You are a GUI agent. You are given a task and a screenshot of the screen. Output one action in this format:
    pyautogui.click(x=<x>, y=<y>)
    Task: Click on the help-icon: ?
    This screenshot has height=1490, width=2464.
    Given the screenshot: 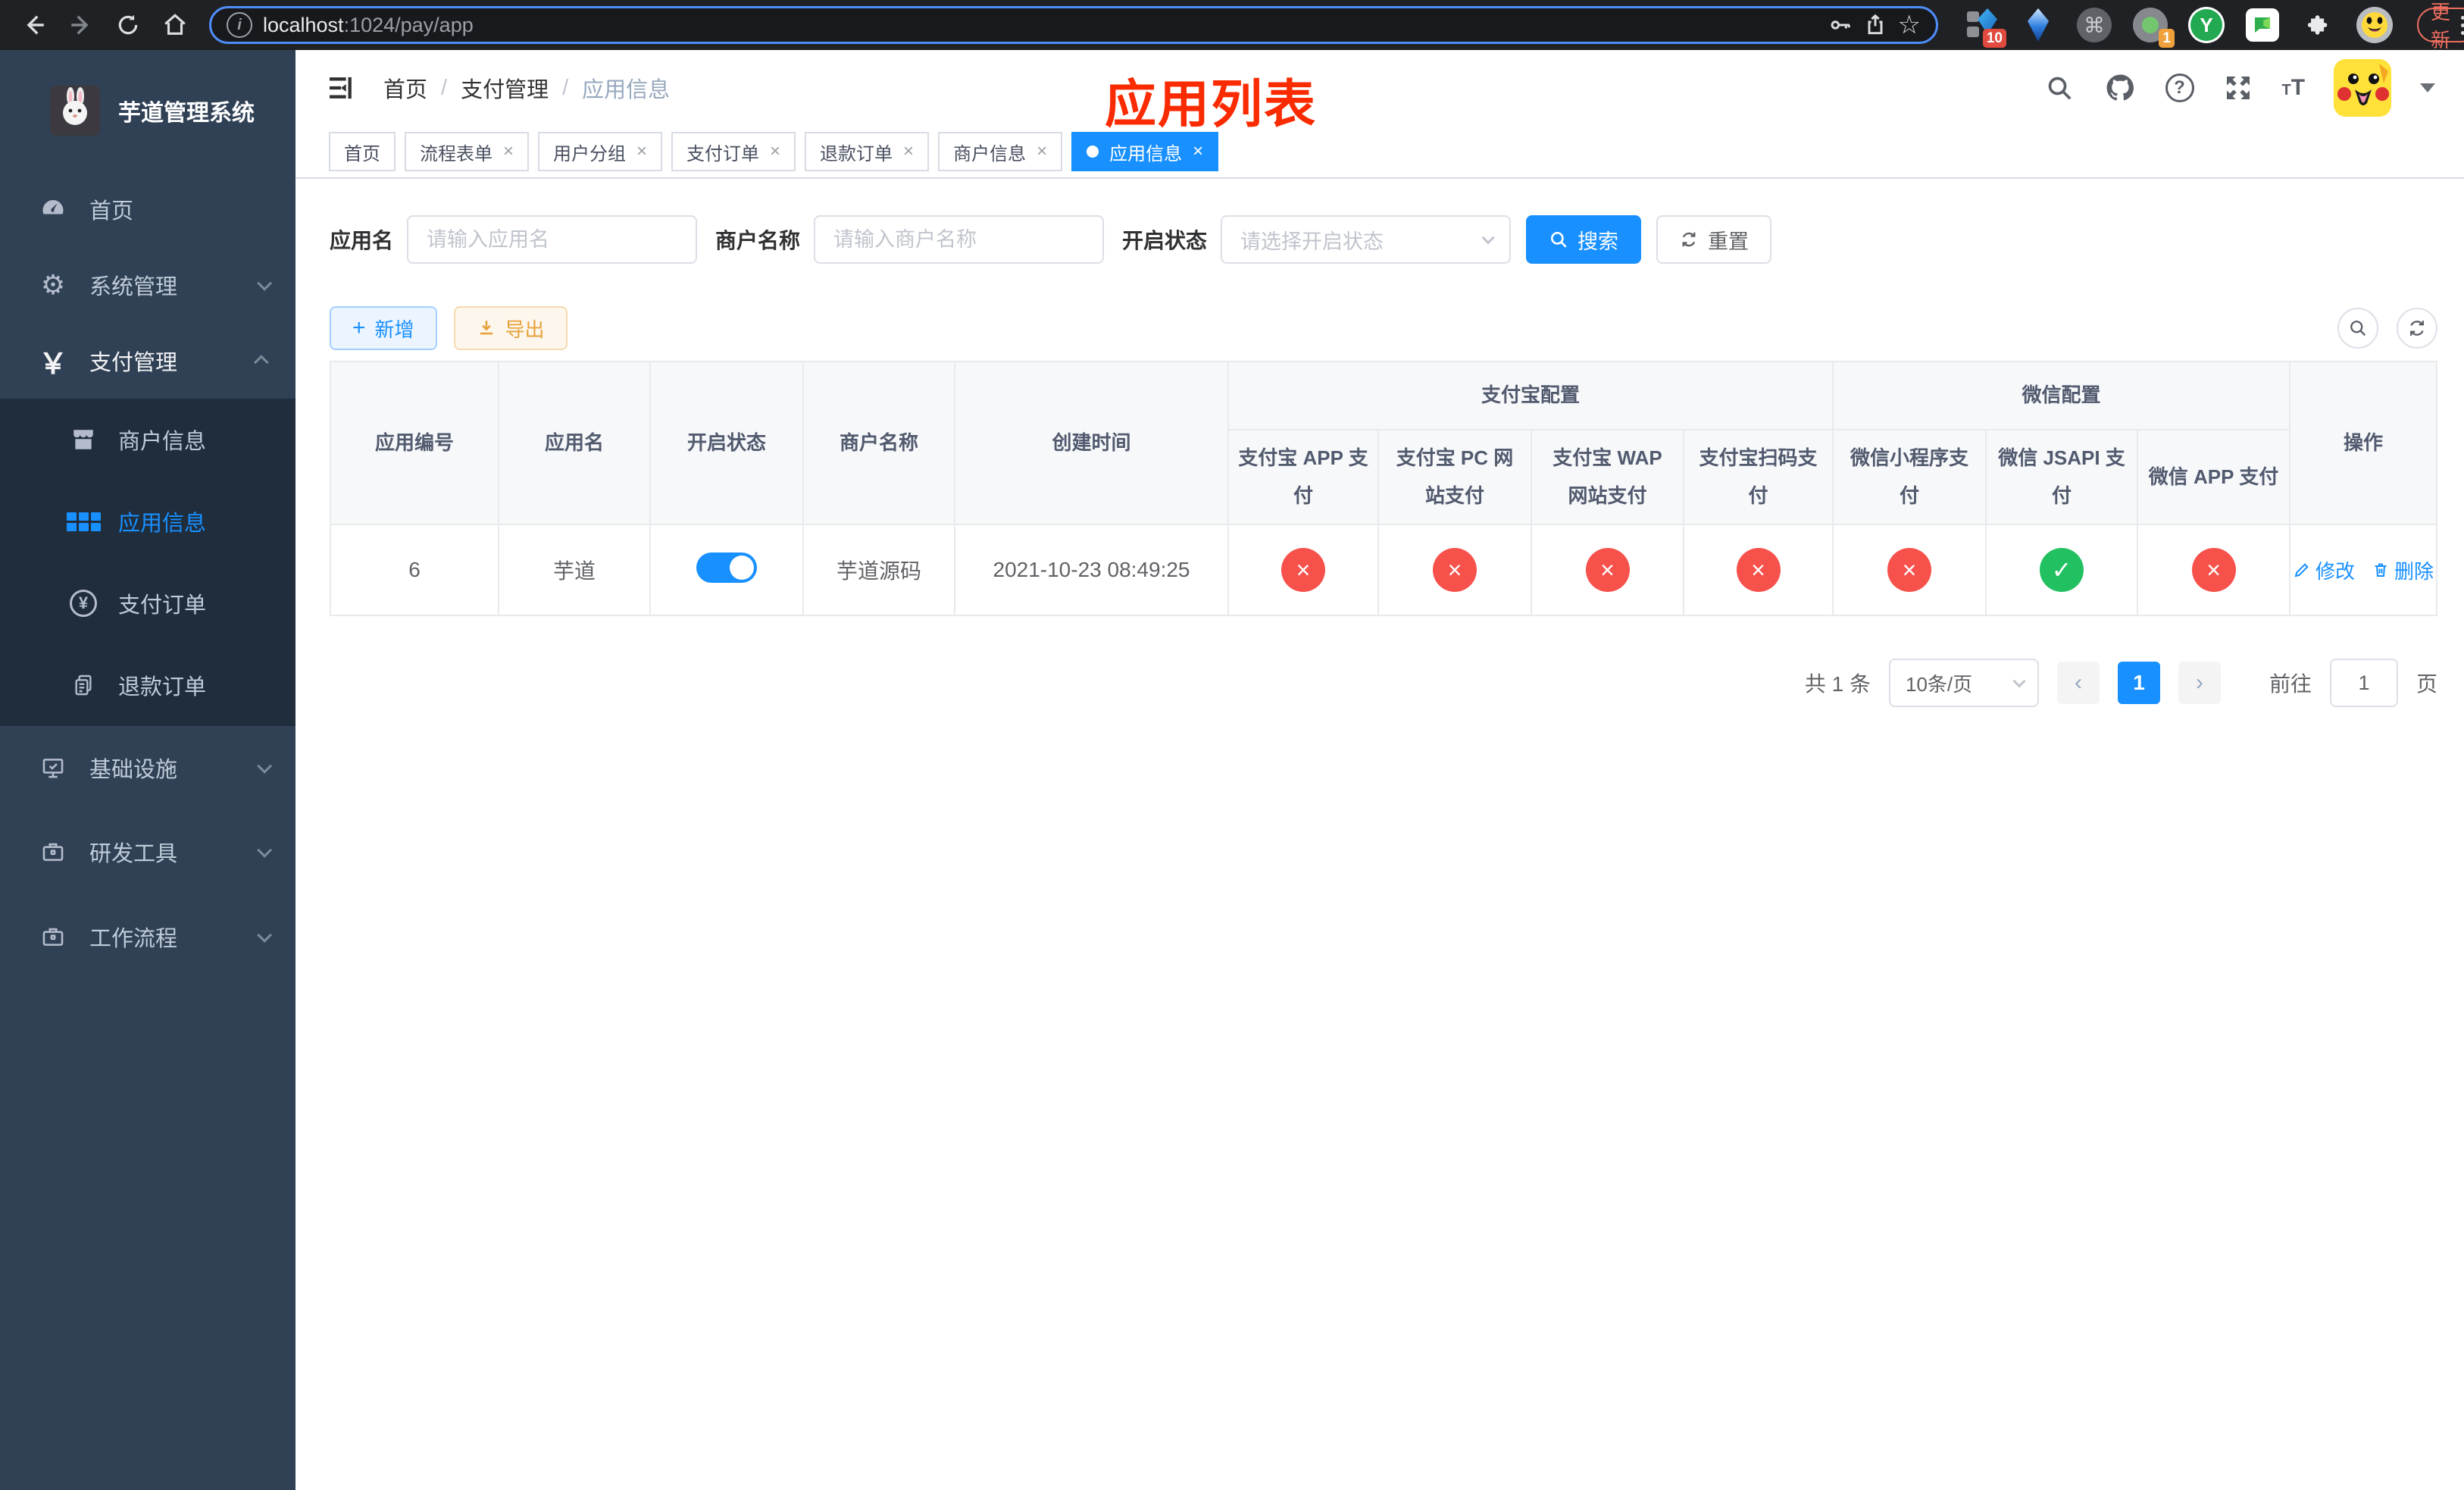 What is the action you would take?
    pyautogui.click(x=2179, y=88)
    